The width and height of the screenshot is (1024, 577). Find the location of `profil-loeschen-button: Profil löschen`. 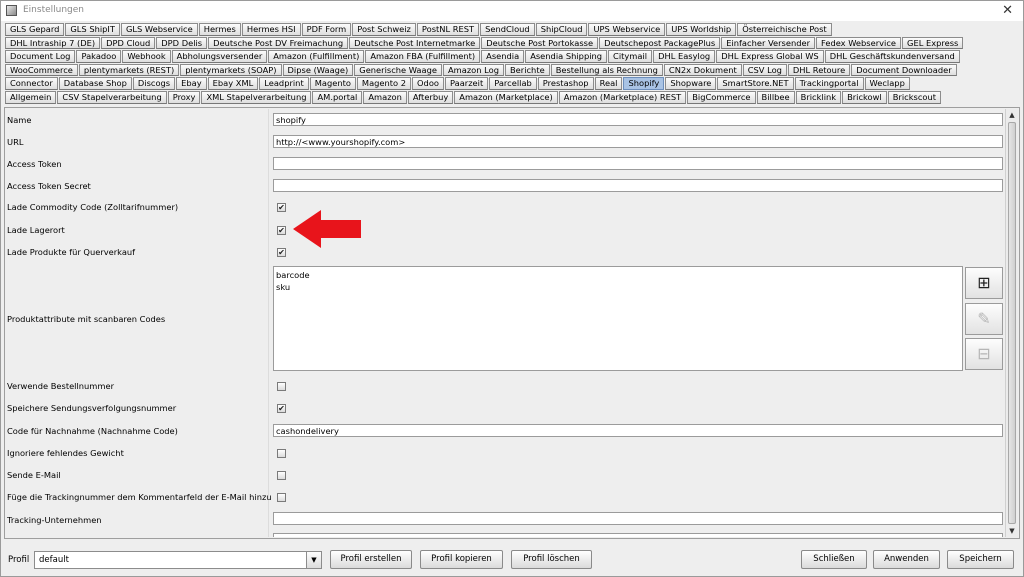

profil-loeschen-button: Profil löschen is located at coordinates (551, 559).